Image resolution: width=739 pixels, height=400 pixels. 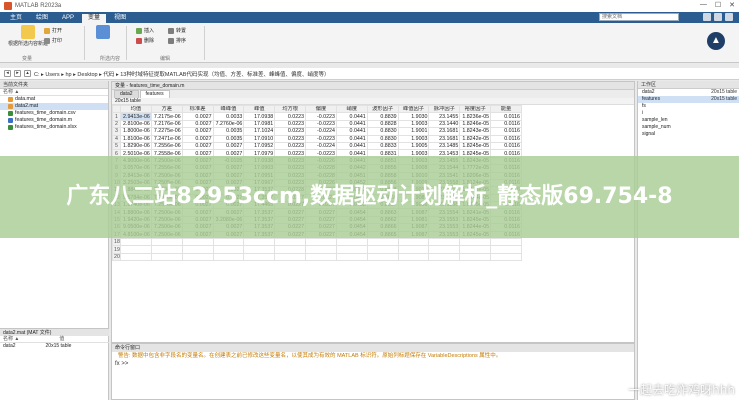 I want to click on workspace-variable: fs, so click(x=688, y=106).